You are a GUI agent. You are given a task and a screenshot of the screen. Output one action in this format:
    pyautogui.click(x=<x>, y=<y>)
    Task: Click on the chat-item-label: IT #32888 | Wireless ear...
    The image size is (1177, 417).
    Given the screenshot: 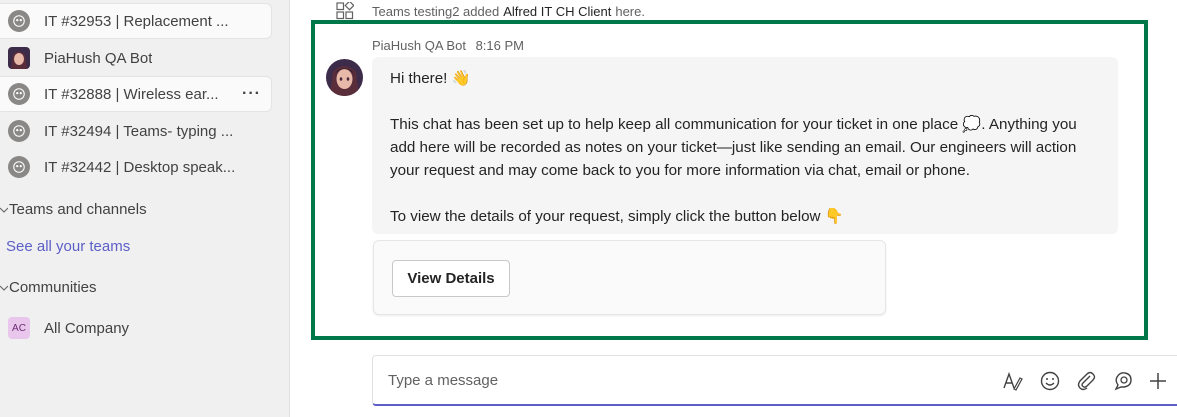 What is the action you would take?
    pyautogui.click(x=131, y=94)
    